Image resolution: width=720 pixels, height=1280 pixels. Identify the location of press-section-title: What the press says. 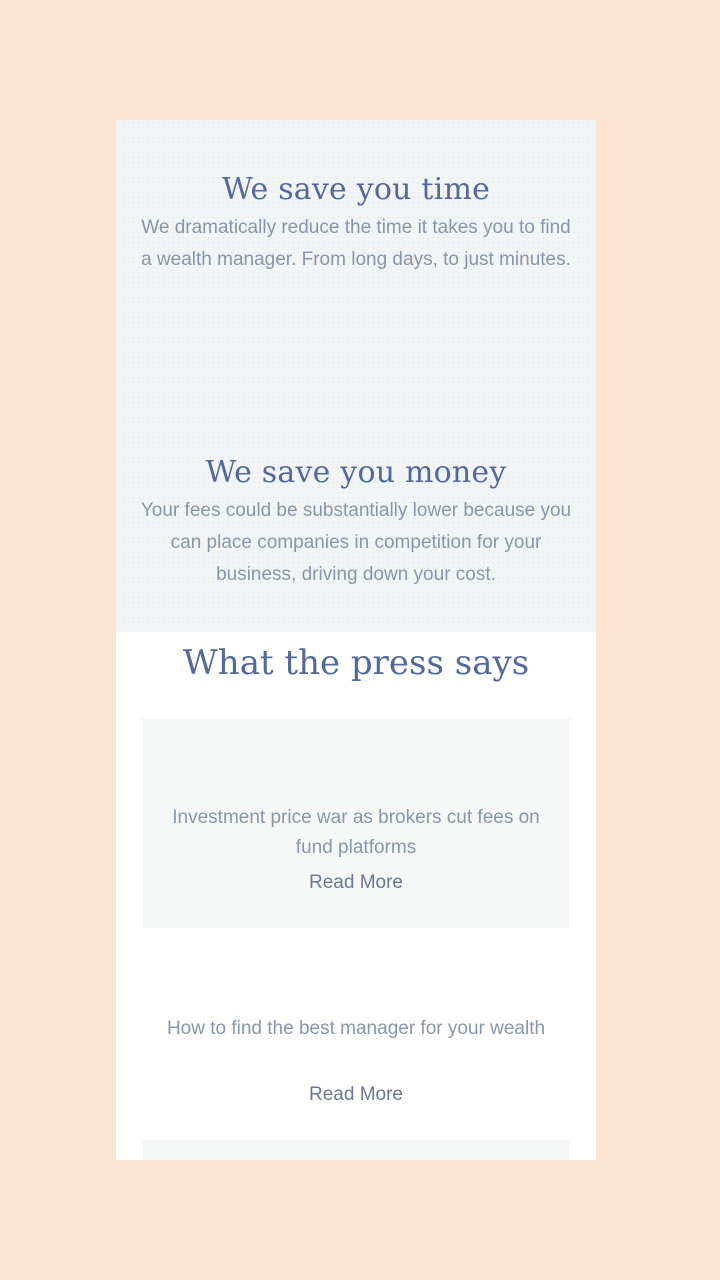
(356, 663).